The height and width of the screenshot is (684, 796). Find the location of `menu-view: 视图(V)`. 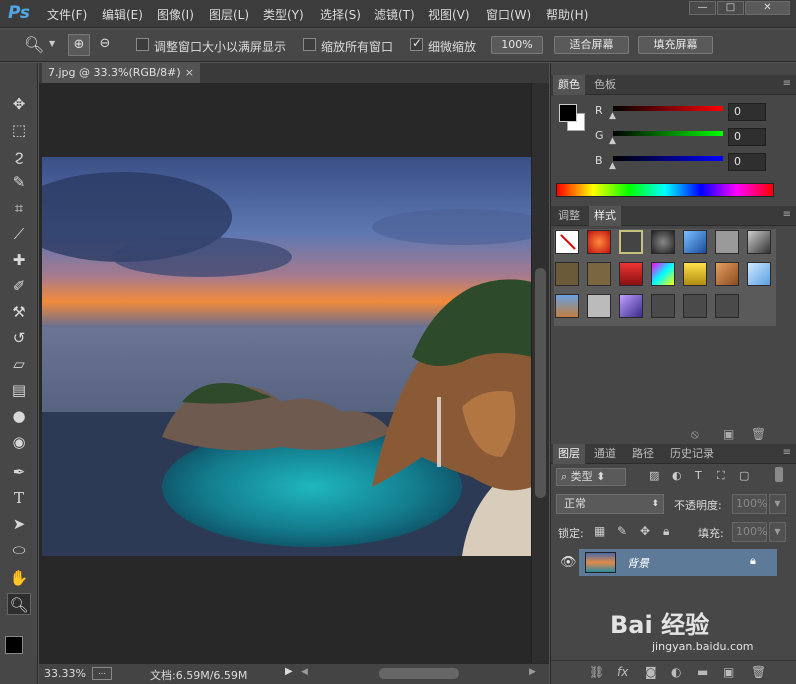

menu-view: 视图(V) is located at coordinates (449, 14).